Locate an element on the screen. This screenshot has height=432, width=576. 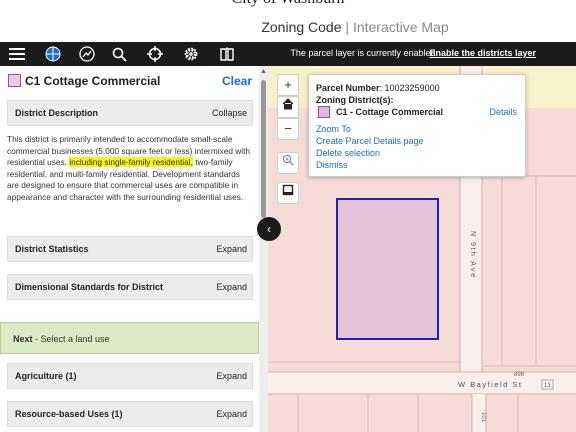
zoom-extent-icon is located at coordinates (288, 163).